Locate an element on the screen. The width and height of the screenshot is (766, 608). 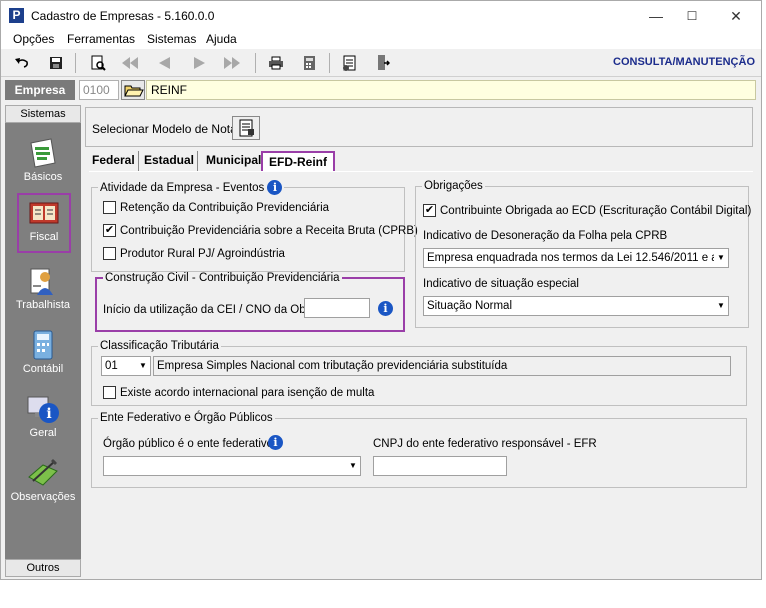
last-record-icon is located at coordinates (232, 63).